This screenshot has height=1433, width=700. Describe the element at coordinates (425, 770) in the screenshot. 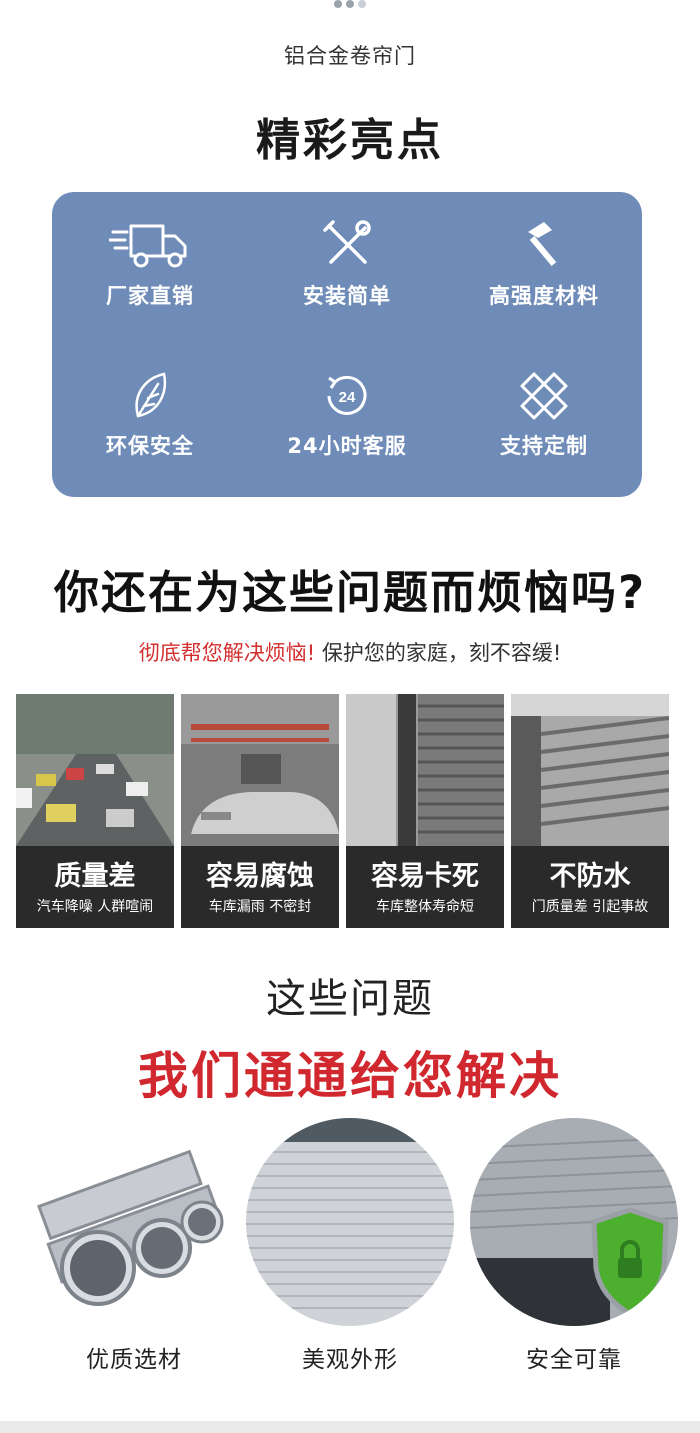

I see `shutter-photo` at that location.